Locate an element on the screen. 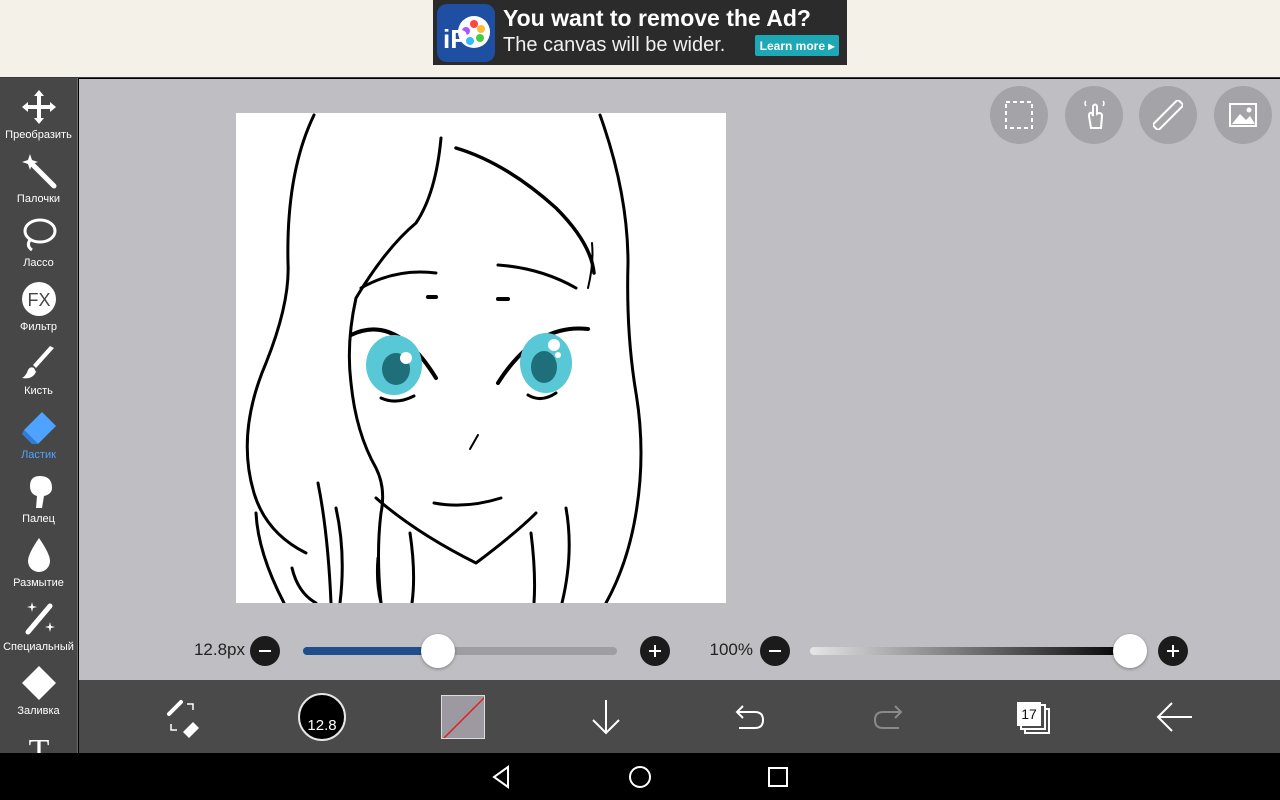  tool-special: Специальный is located at coordinates (38, 626).